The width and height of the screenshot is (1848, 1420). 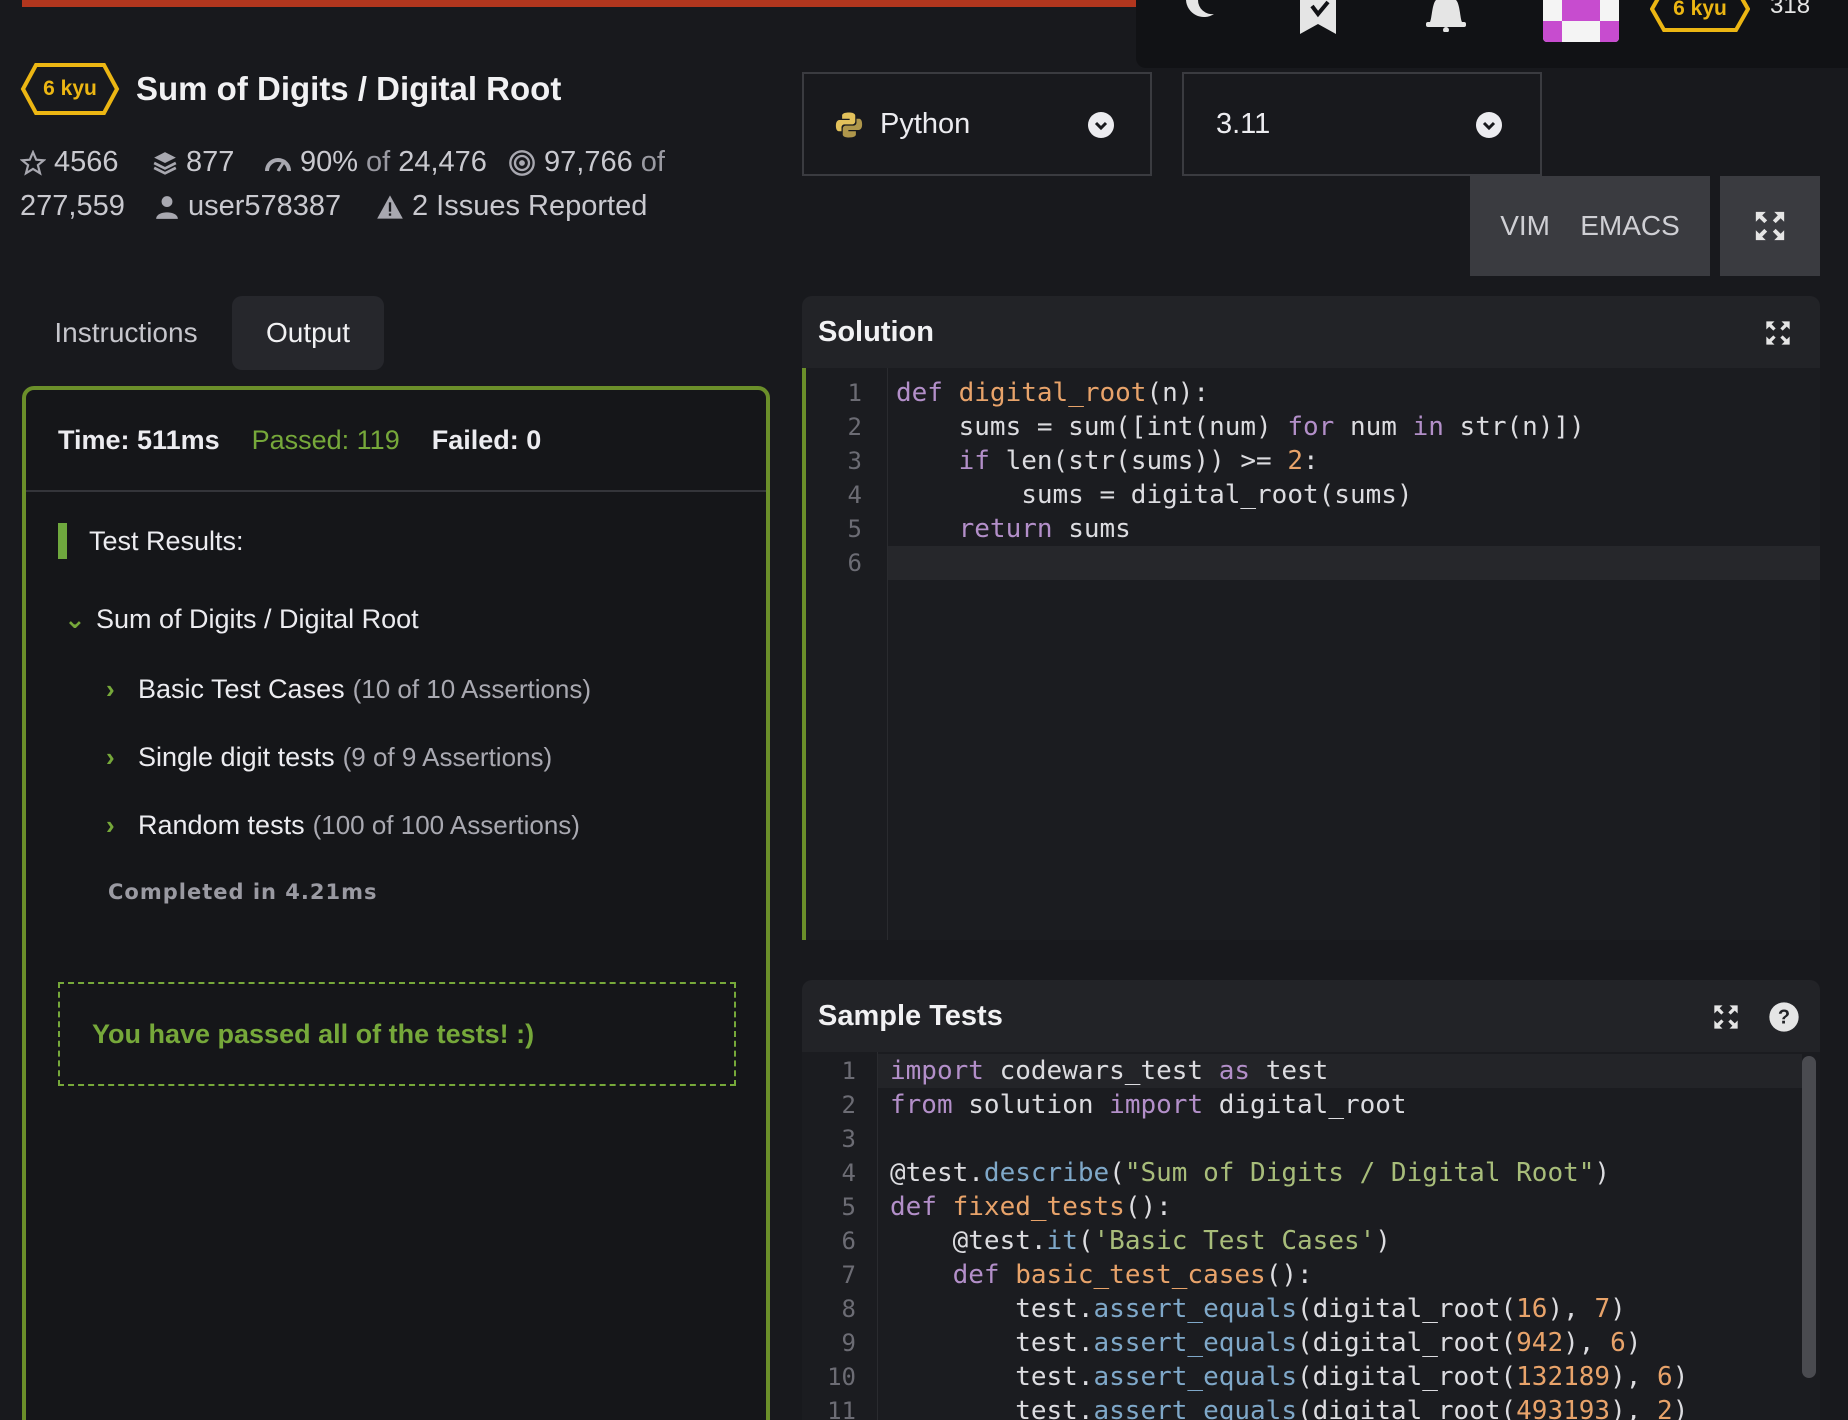 I want to click on satisfaction-votes: 24,476, so click(x=442, y=162).